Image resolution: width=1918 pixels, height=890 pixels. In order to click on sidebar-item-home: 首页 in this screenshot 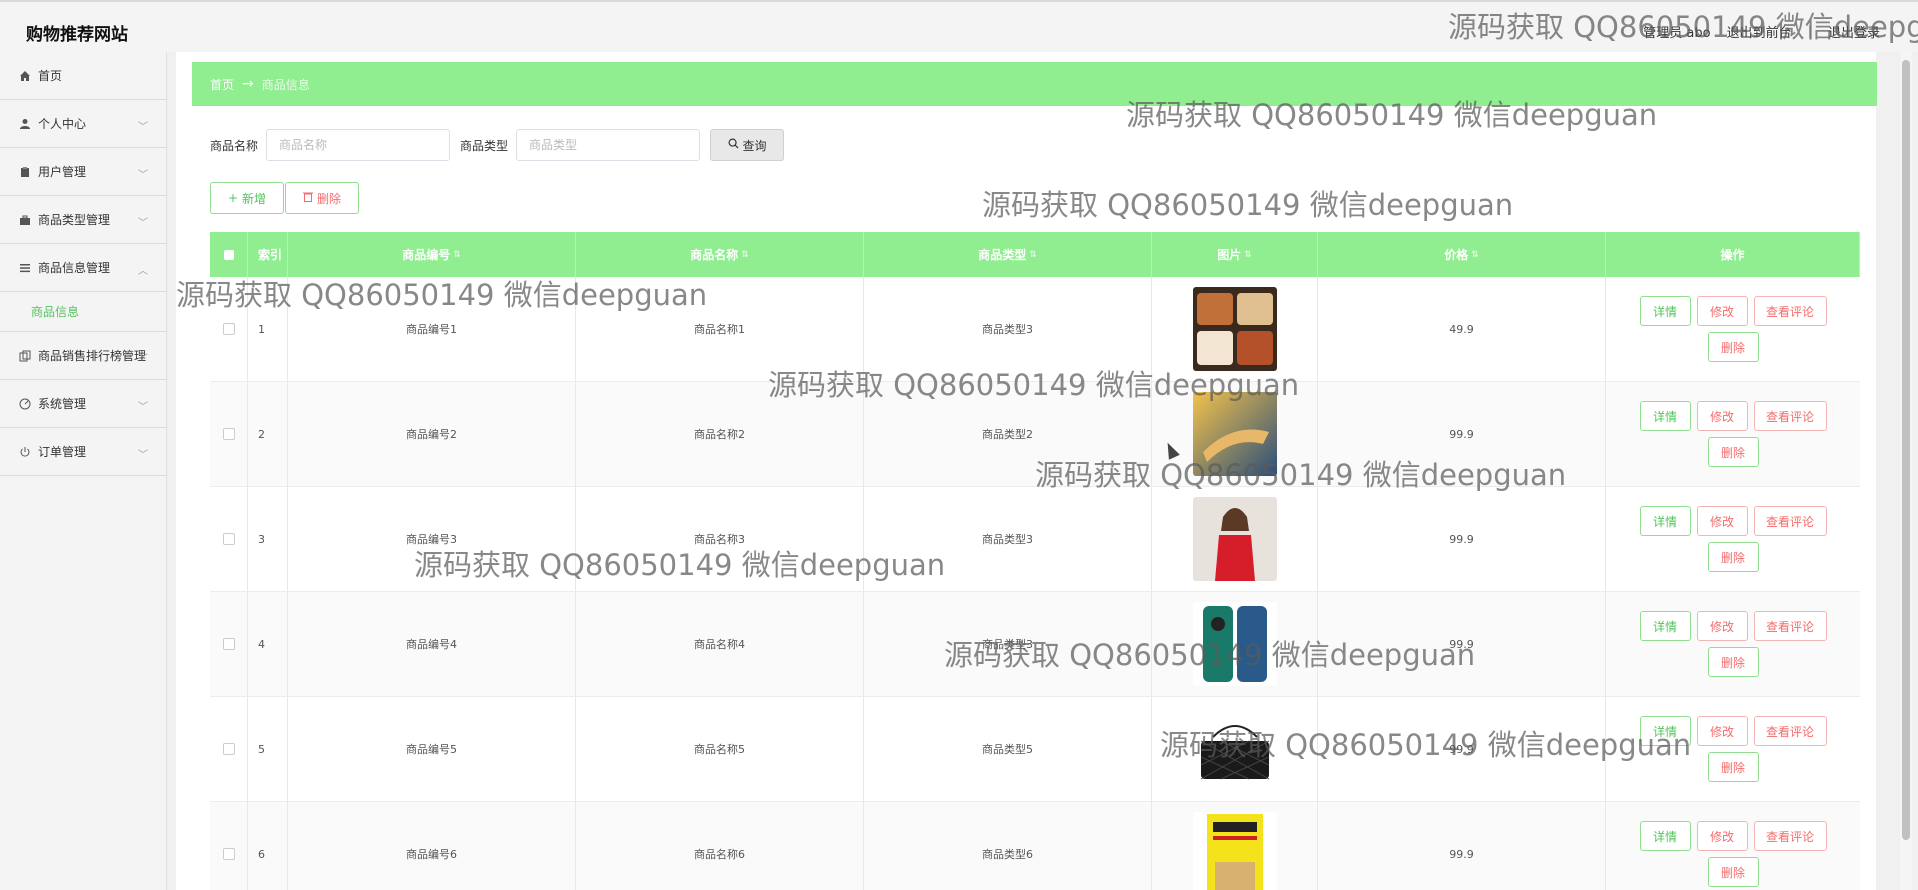, I will do `click(83, 76)`.